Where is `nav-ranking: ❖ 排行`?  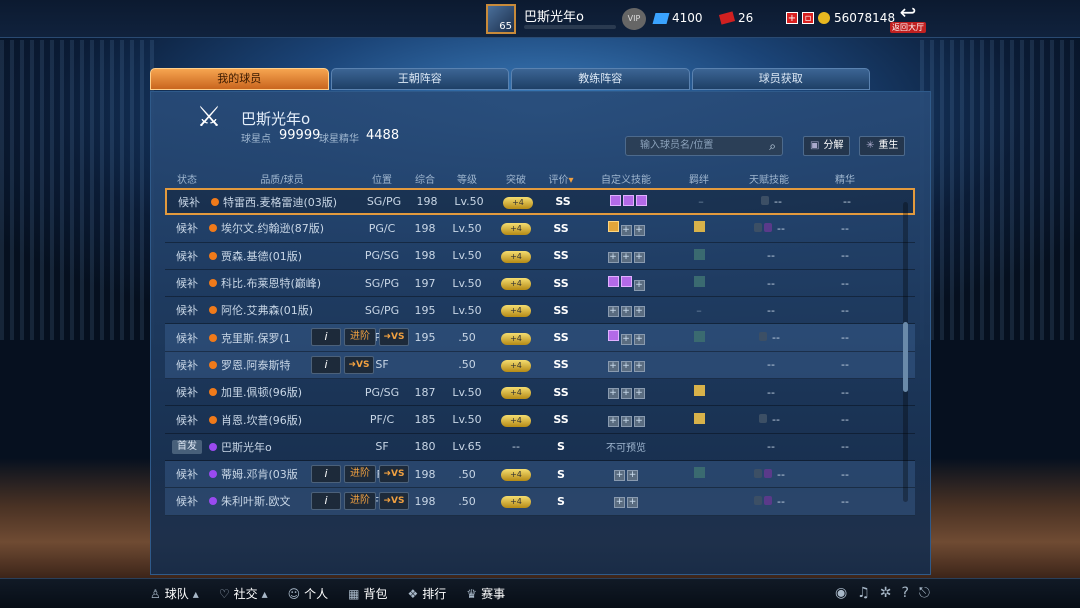
nav-ranking: ❖ 排行 is located at coordinates (427, 593).